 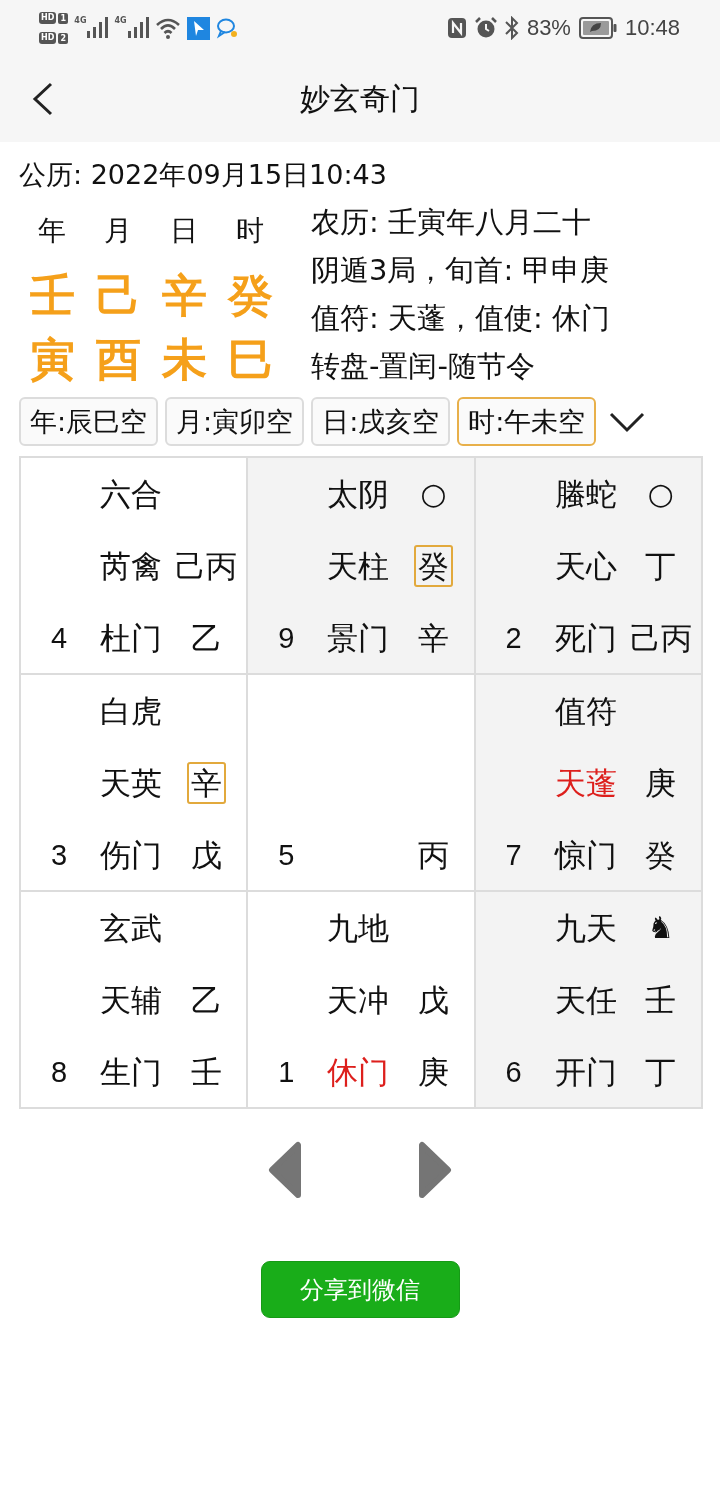 What do you see at coordinates (423, 366) in the screenshot?
I see `info-line: 转盘-置闰-随节令` at bounding box center [423, 366].